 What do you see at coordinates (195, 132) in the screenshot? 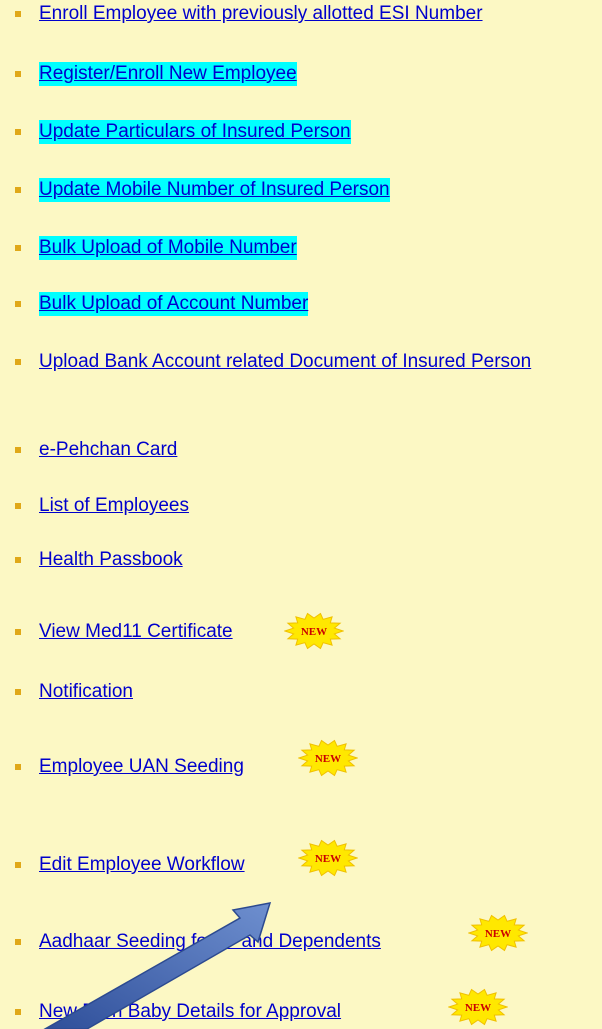
I see `link-update-particulars-of-insured-person: Update Particulars of Insured Person` at bounding box center [195, 132].